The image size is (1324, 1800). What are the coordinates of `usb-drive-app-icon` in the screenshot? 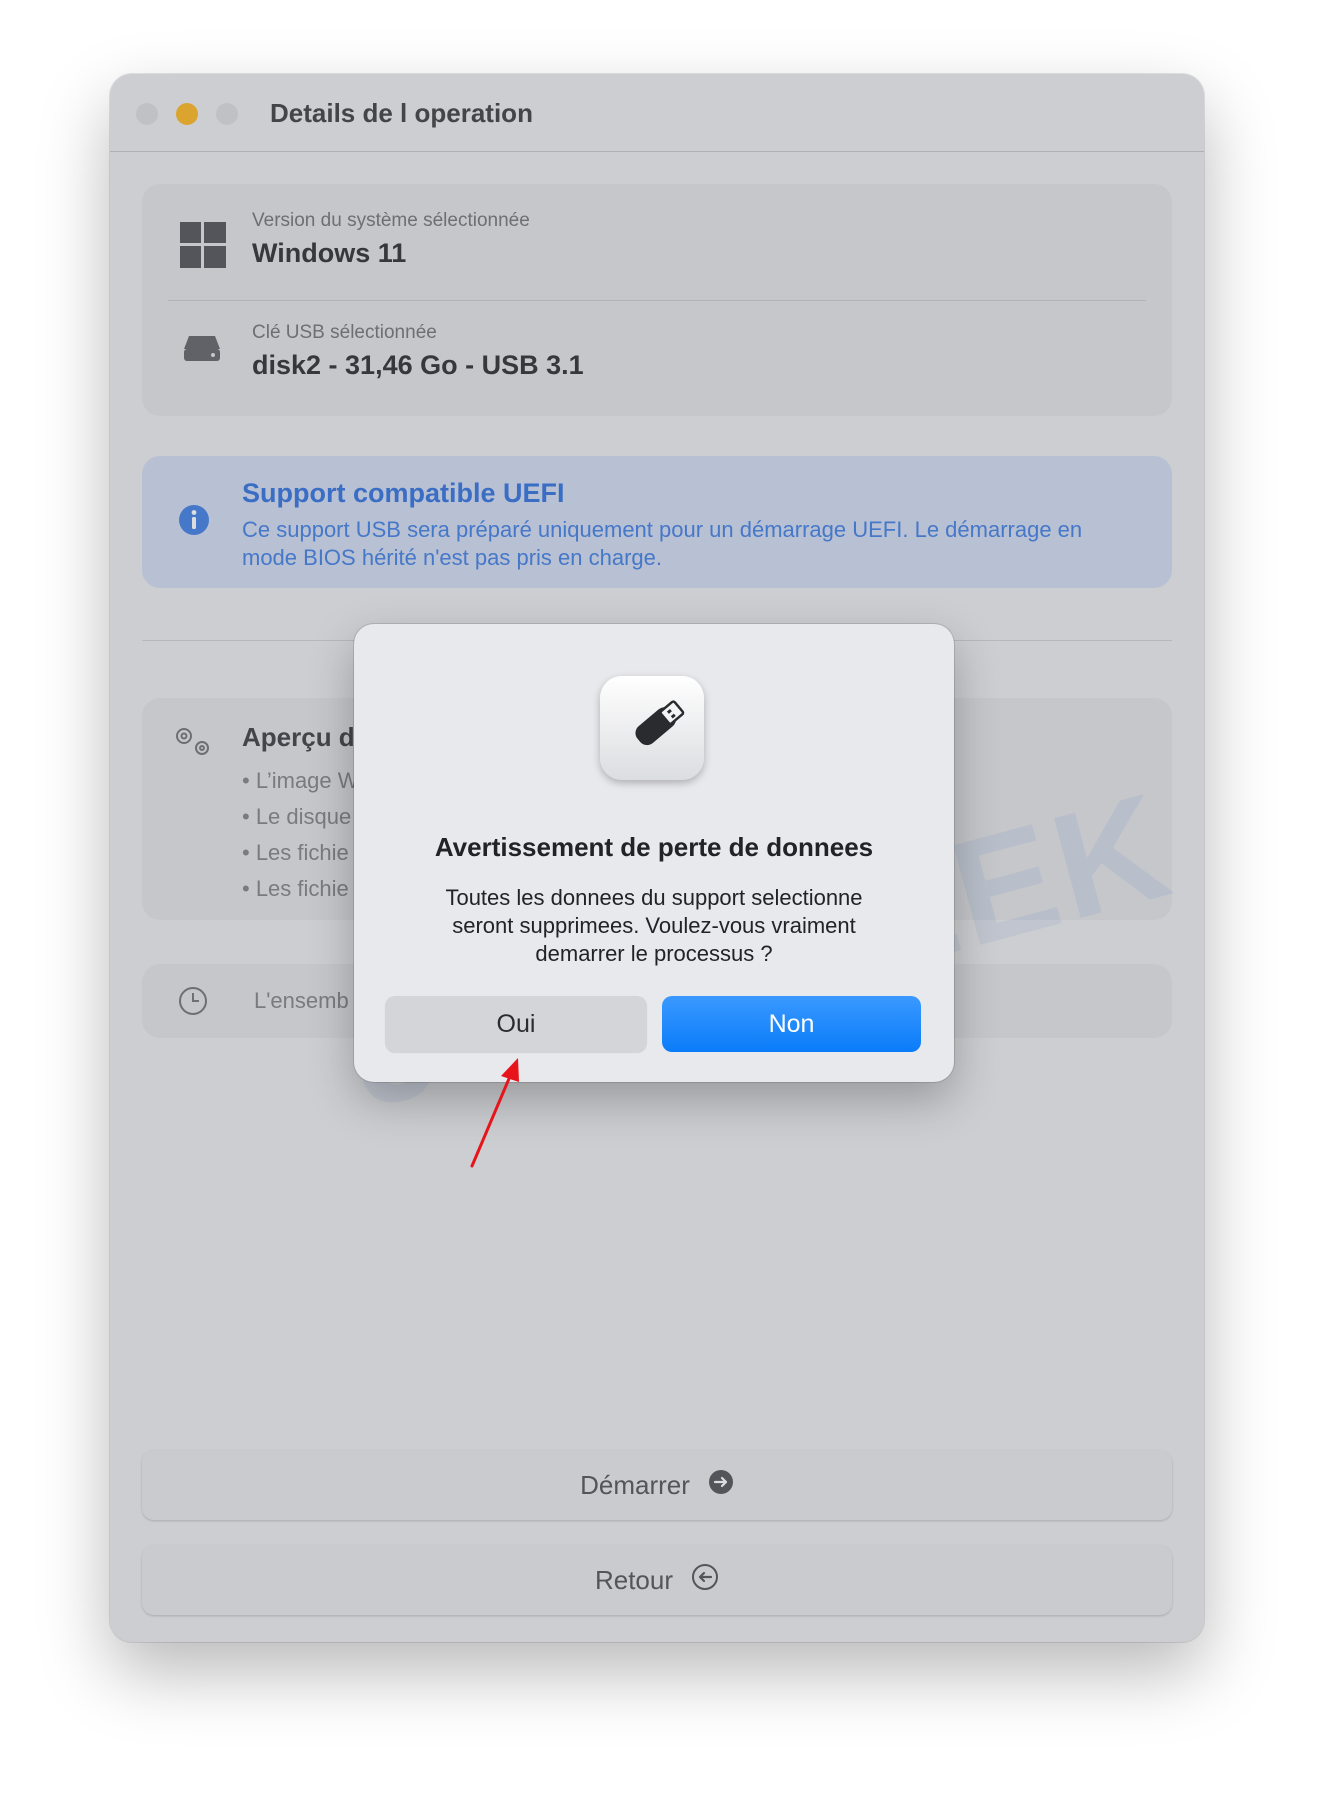 It's located at (652, 728).